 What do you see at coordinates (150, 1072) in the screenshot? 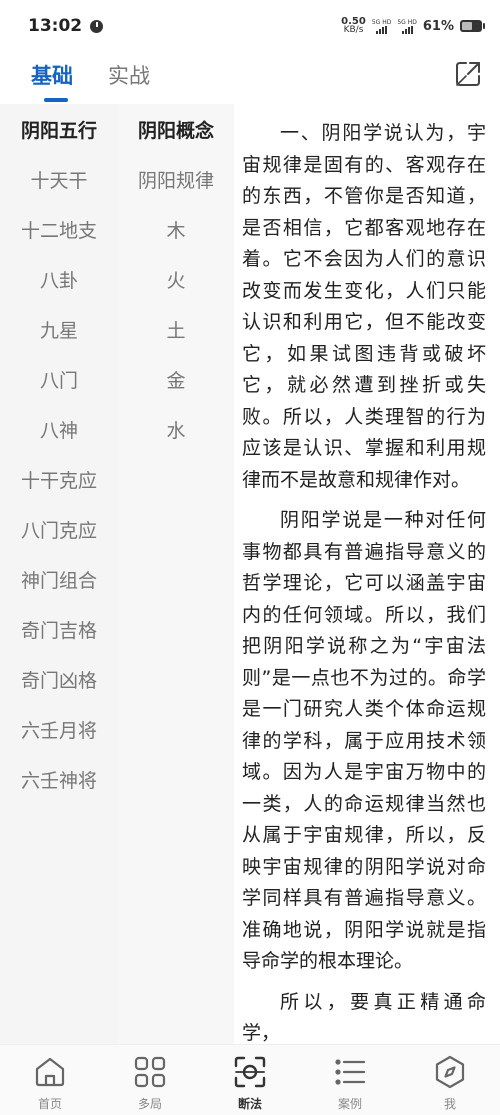
I see `grid-icon` at bounding box center [150, 1072].